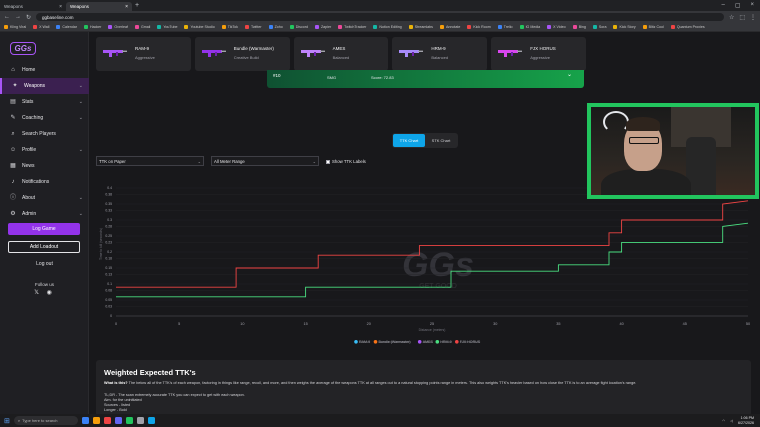 The image size is (760, 427). Describe the element at coordinates (479, 27) in the screenshot. I see `bookmark-item: Kick Room` at that location.